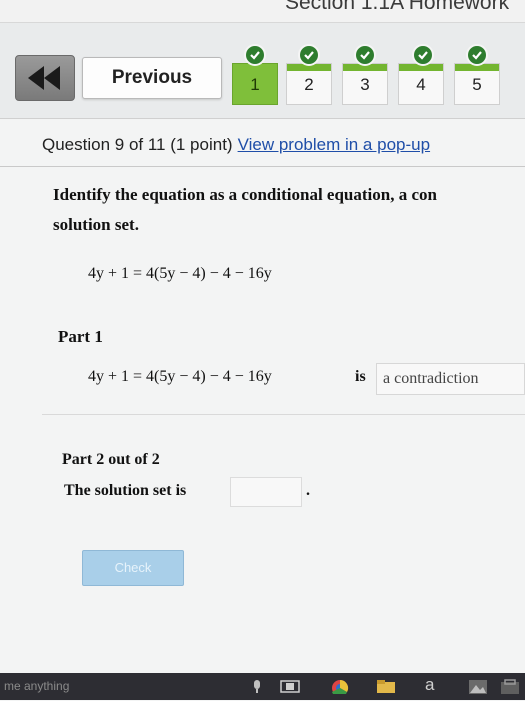 The image size is (525, 701). Describe the element at coordinates (510, 686) in the screenshot. I see `store-icon` at that location.